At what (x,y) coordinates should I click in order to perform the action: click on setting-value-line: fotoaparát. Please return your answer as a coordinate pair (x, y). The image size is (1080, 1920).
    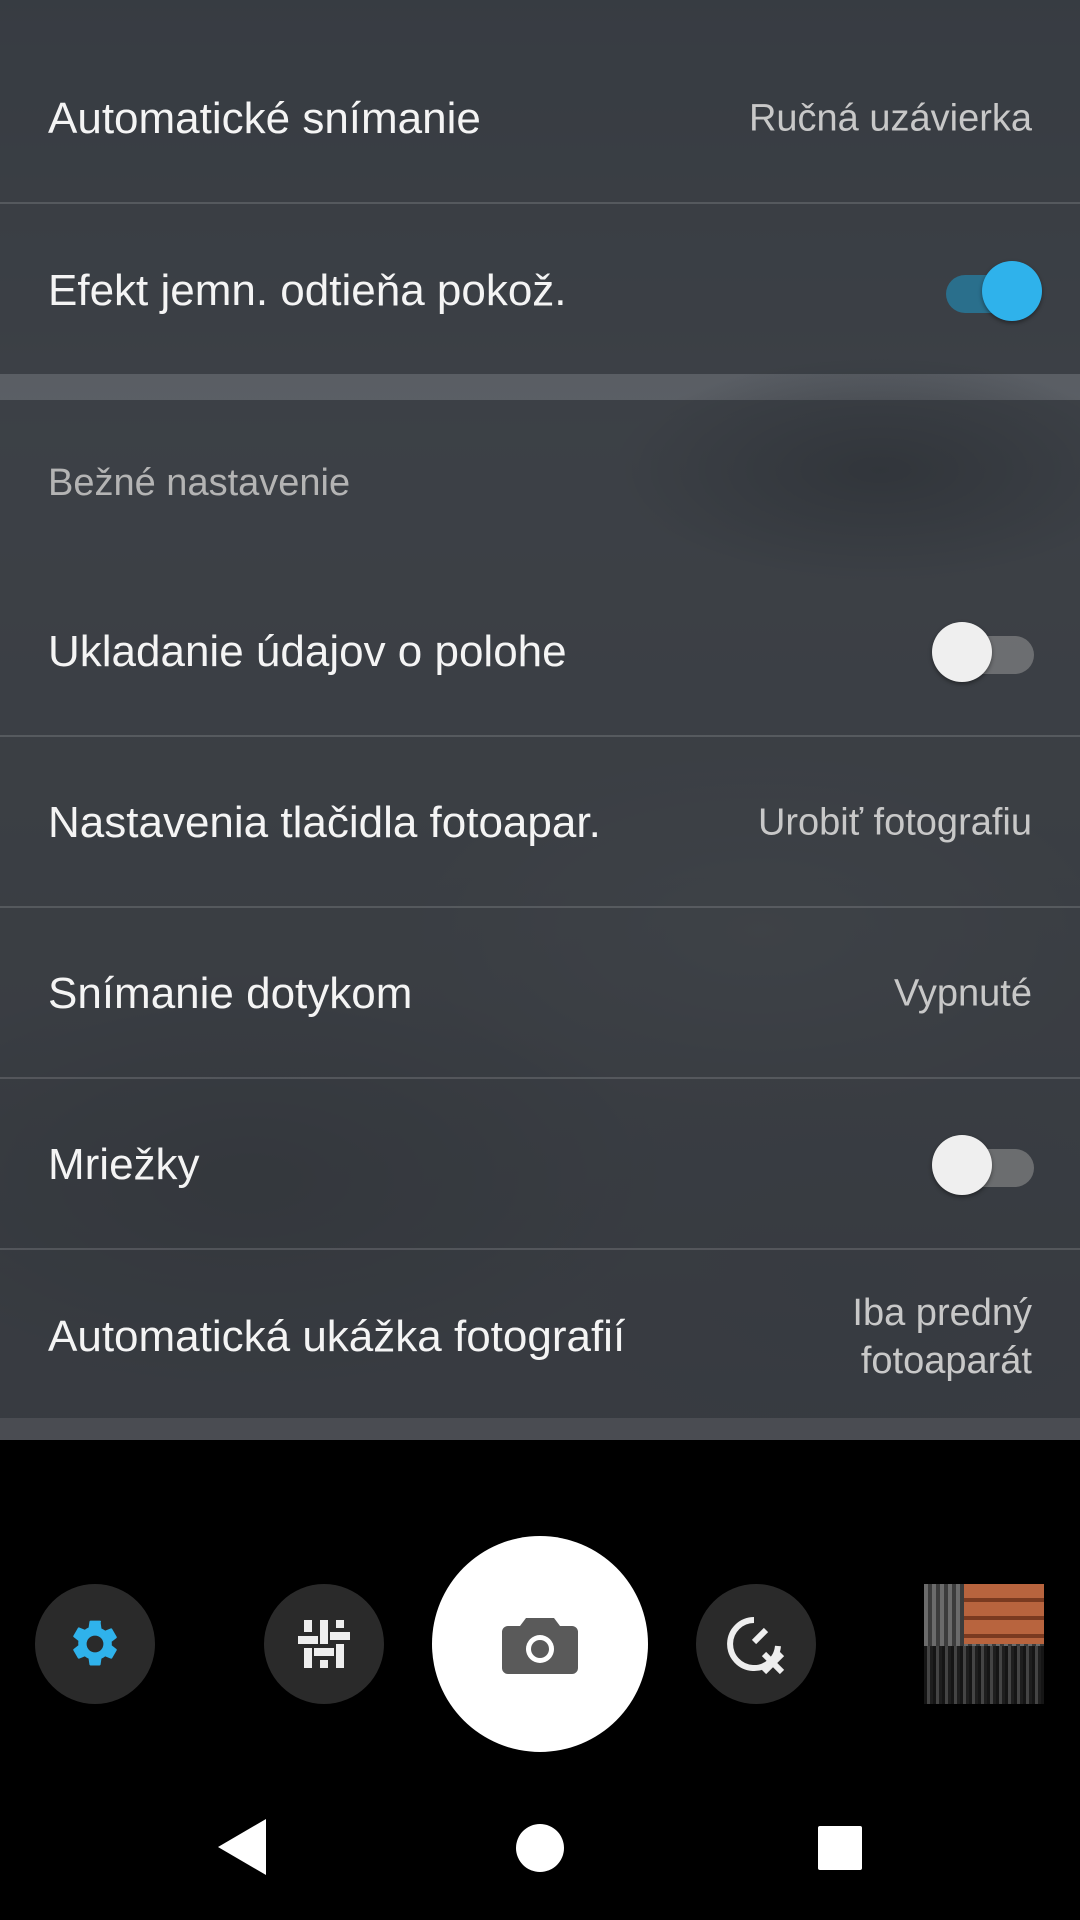
    Looking at the image, I should click on (946, 1360).